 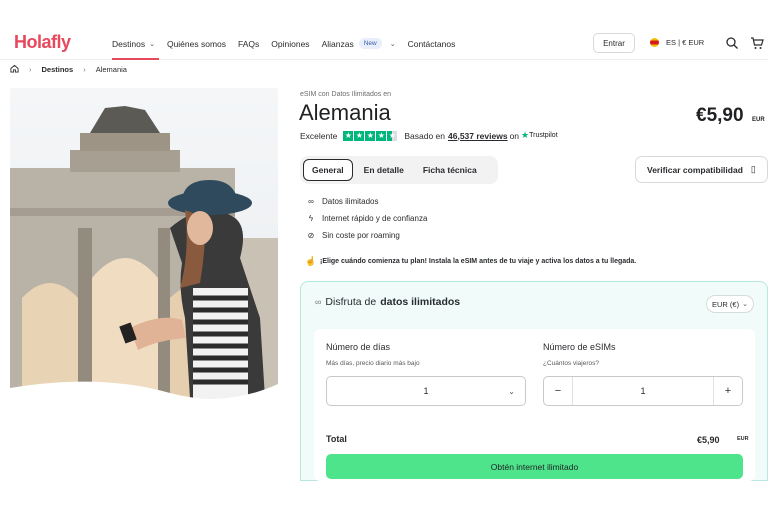 I want to click on currency-select: EUR (€) ⌄, so click(x=730, y=304).